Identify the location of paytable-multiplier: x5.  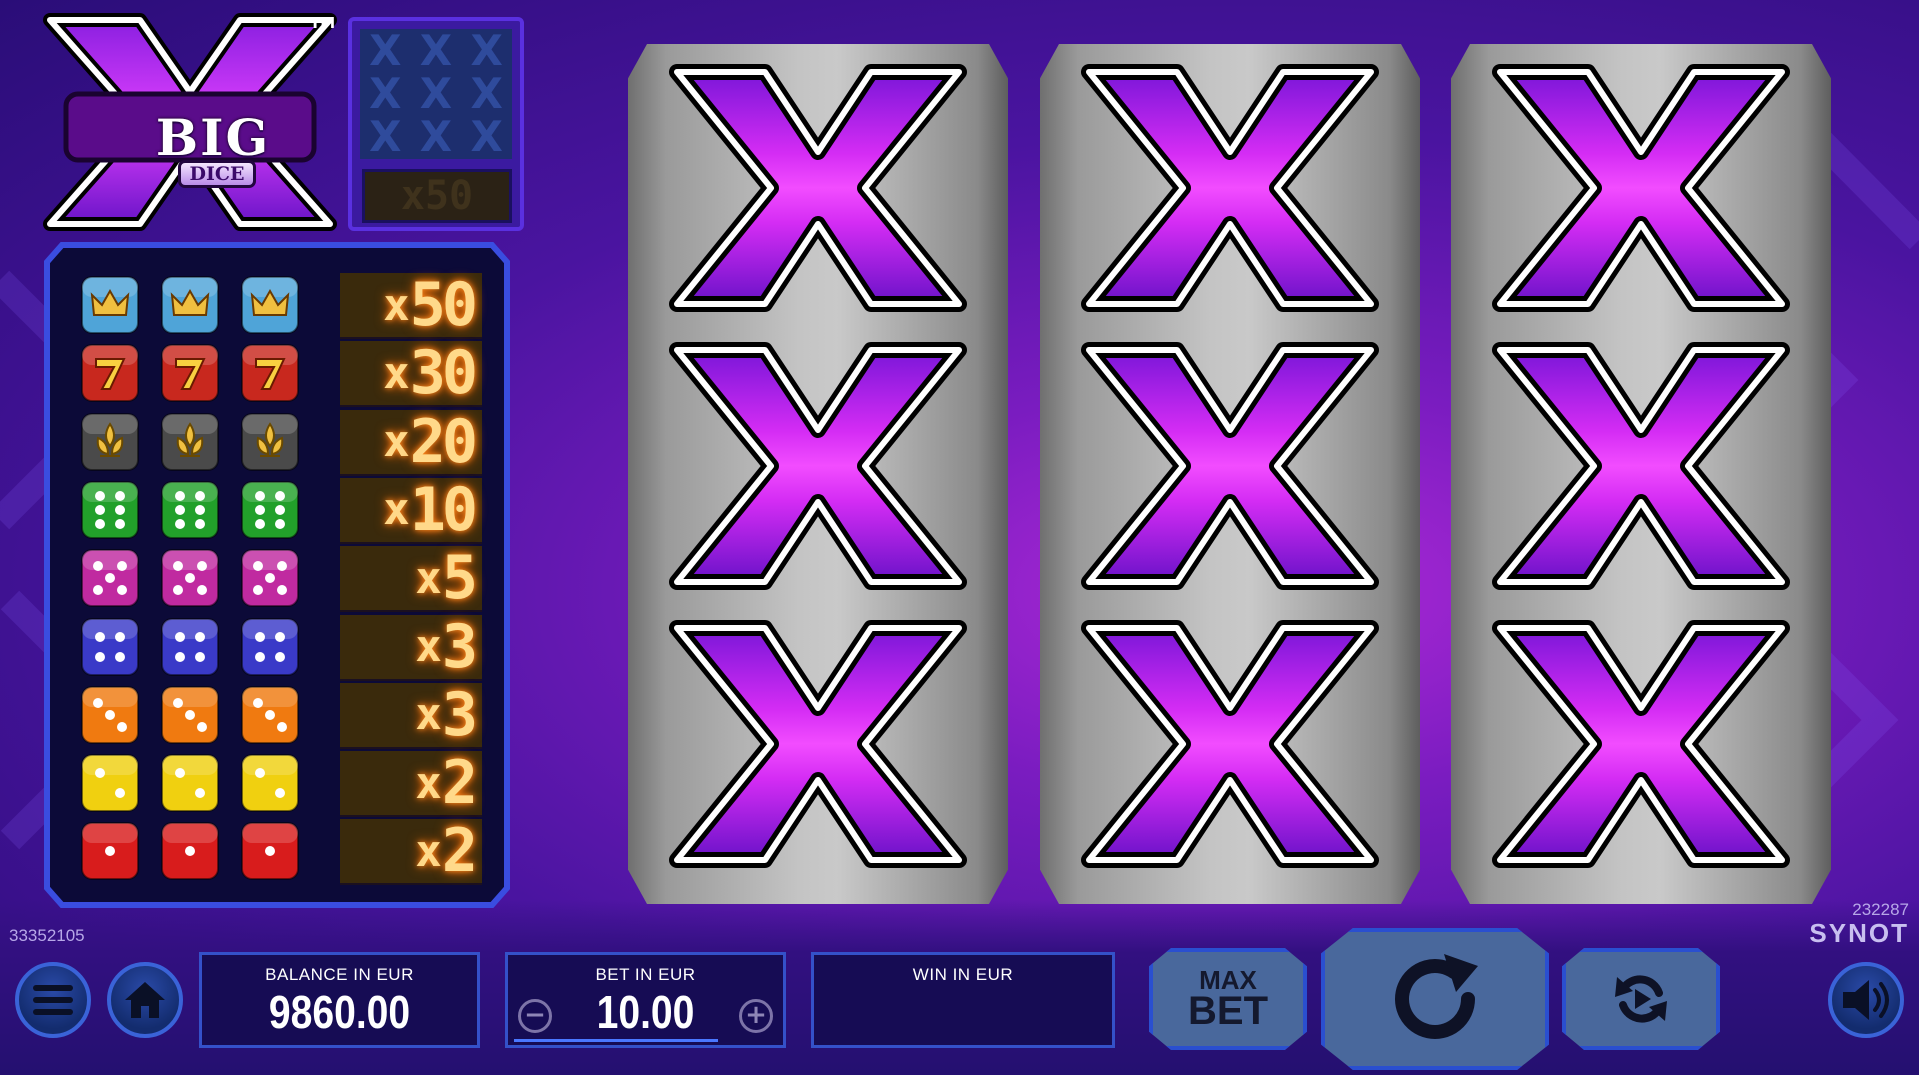
(411, 578).